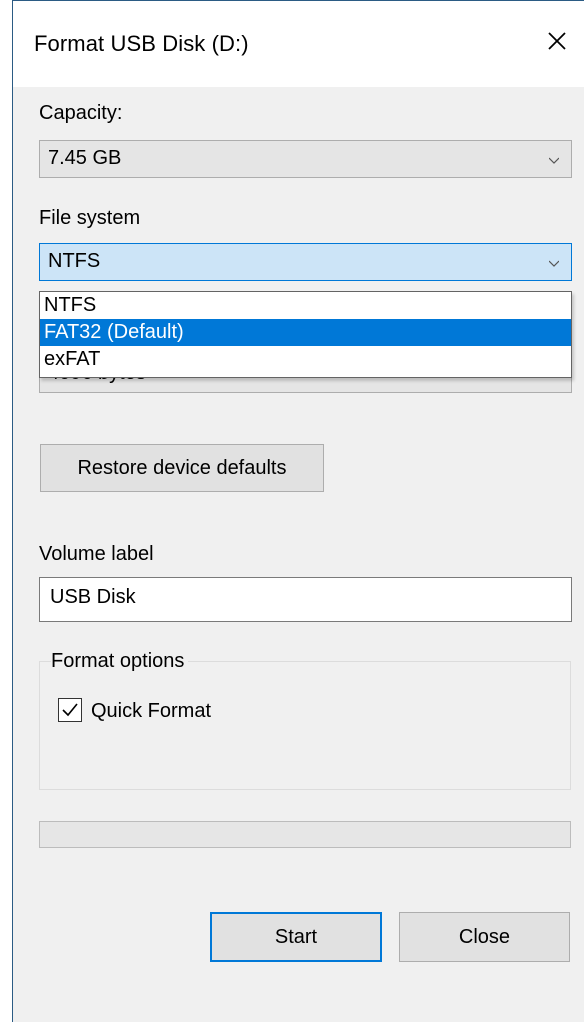 The height and width of the screenshot is (1022, 584). Describe the element at coordinates (305, 359) in the screenshot. I see `file-system-option: exFAT` at that location.